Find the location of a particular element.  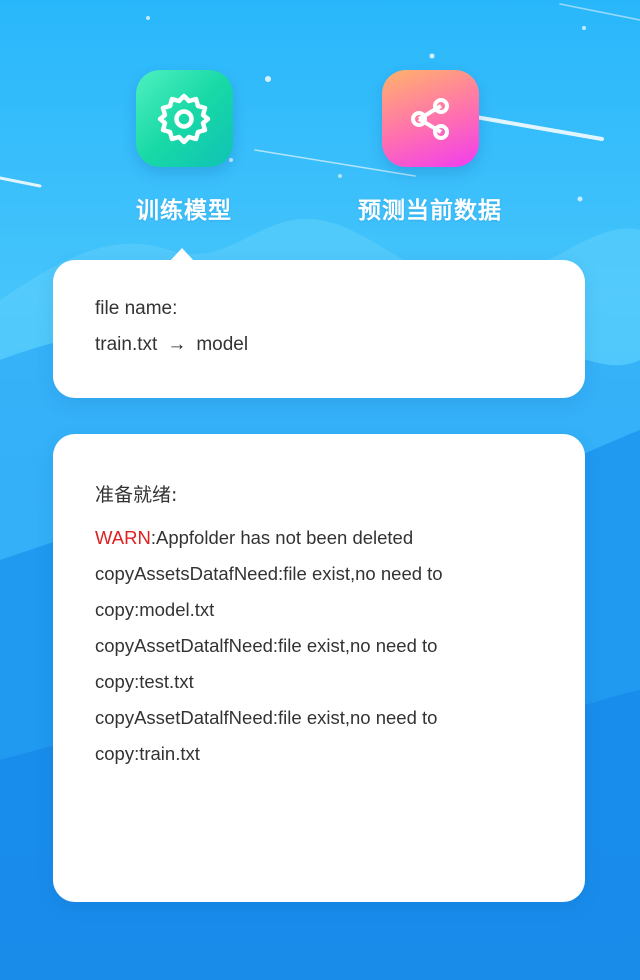

source-file-name: train.txt is located at coordinates (126, 344).